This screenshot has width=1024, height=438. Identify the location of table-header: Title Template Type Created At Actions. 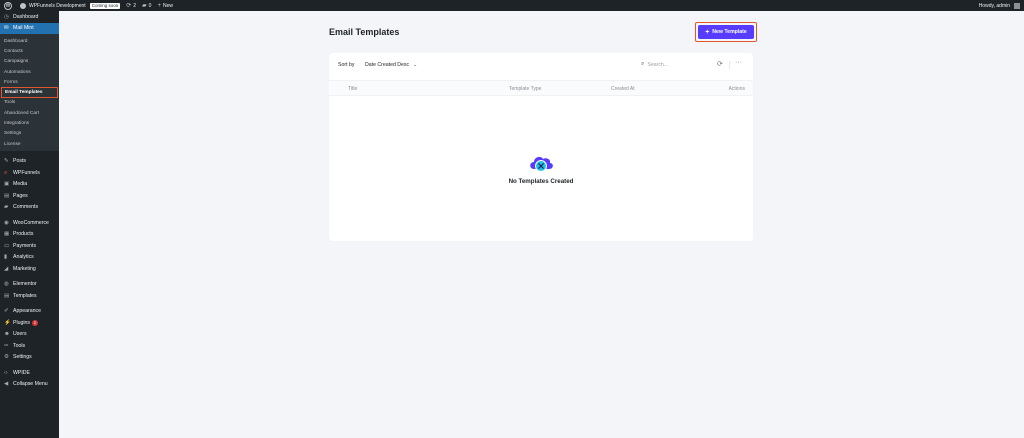
(541, 88).